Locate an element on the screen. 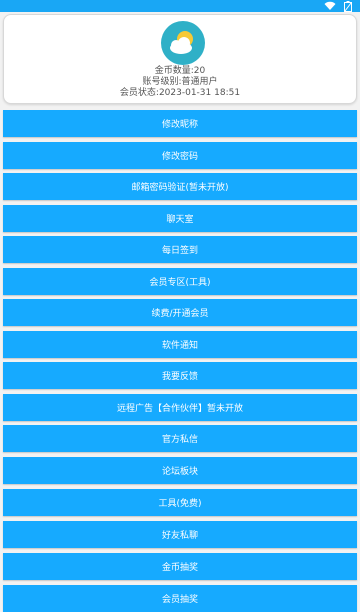 This screenshot has height=612, width=360. remote-ads-button: 远程广告【合作伙伴】暂未开放 is located at coordinates (180, 407).